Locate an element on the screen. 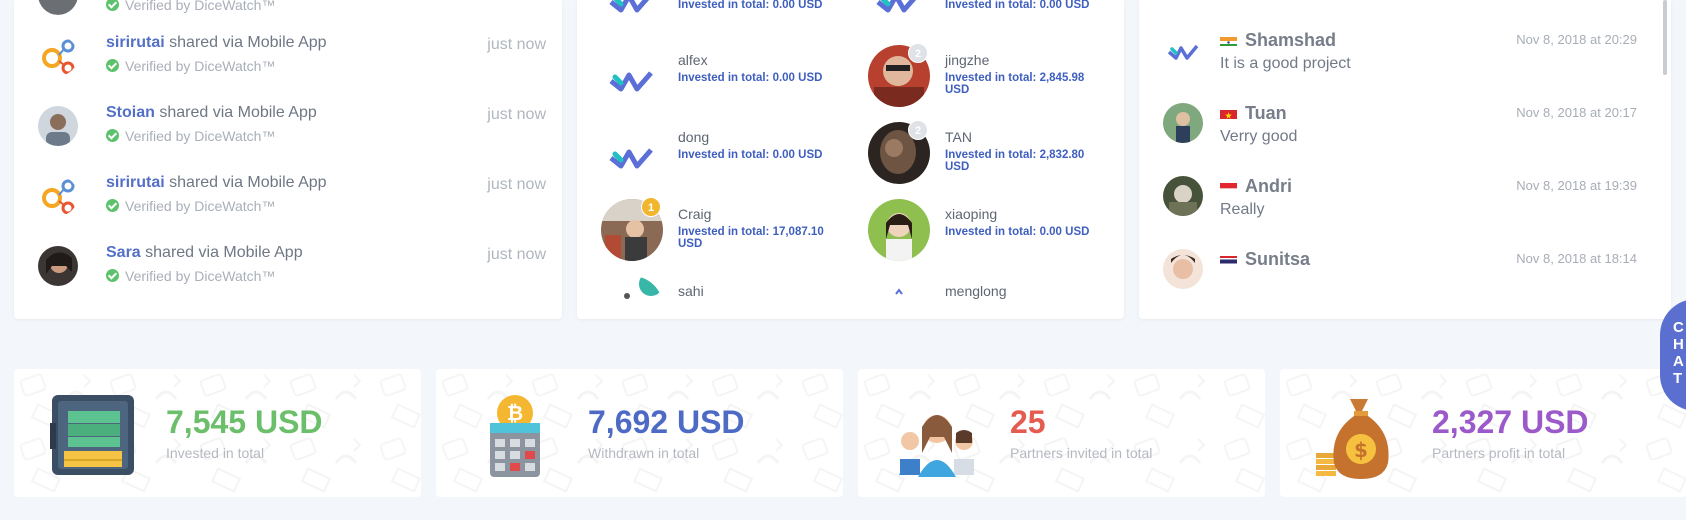 The width and height of the screenshot is (1686, 520). investor-item: menglong is located at coordinates (969, 297).